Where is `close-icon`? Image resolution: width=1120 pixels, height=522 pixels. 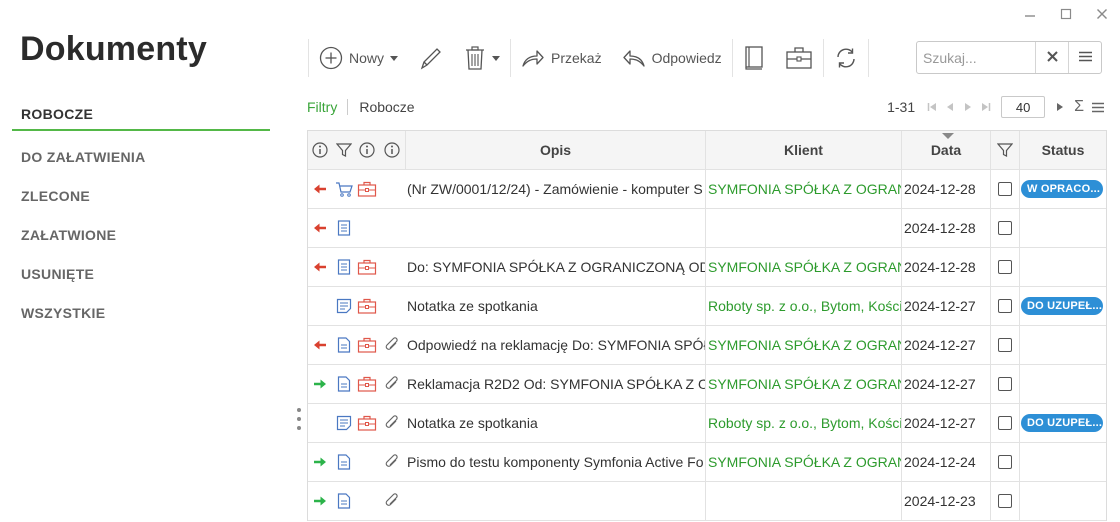
close-icon is located at coordinates (1102, 14).